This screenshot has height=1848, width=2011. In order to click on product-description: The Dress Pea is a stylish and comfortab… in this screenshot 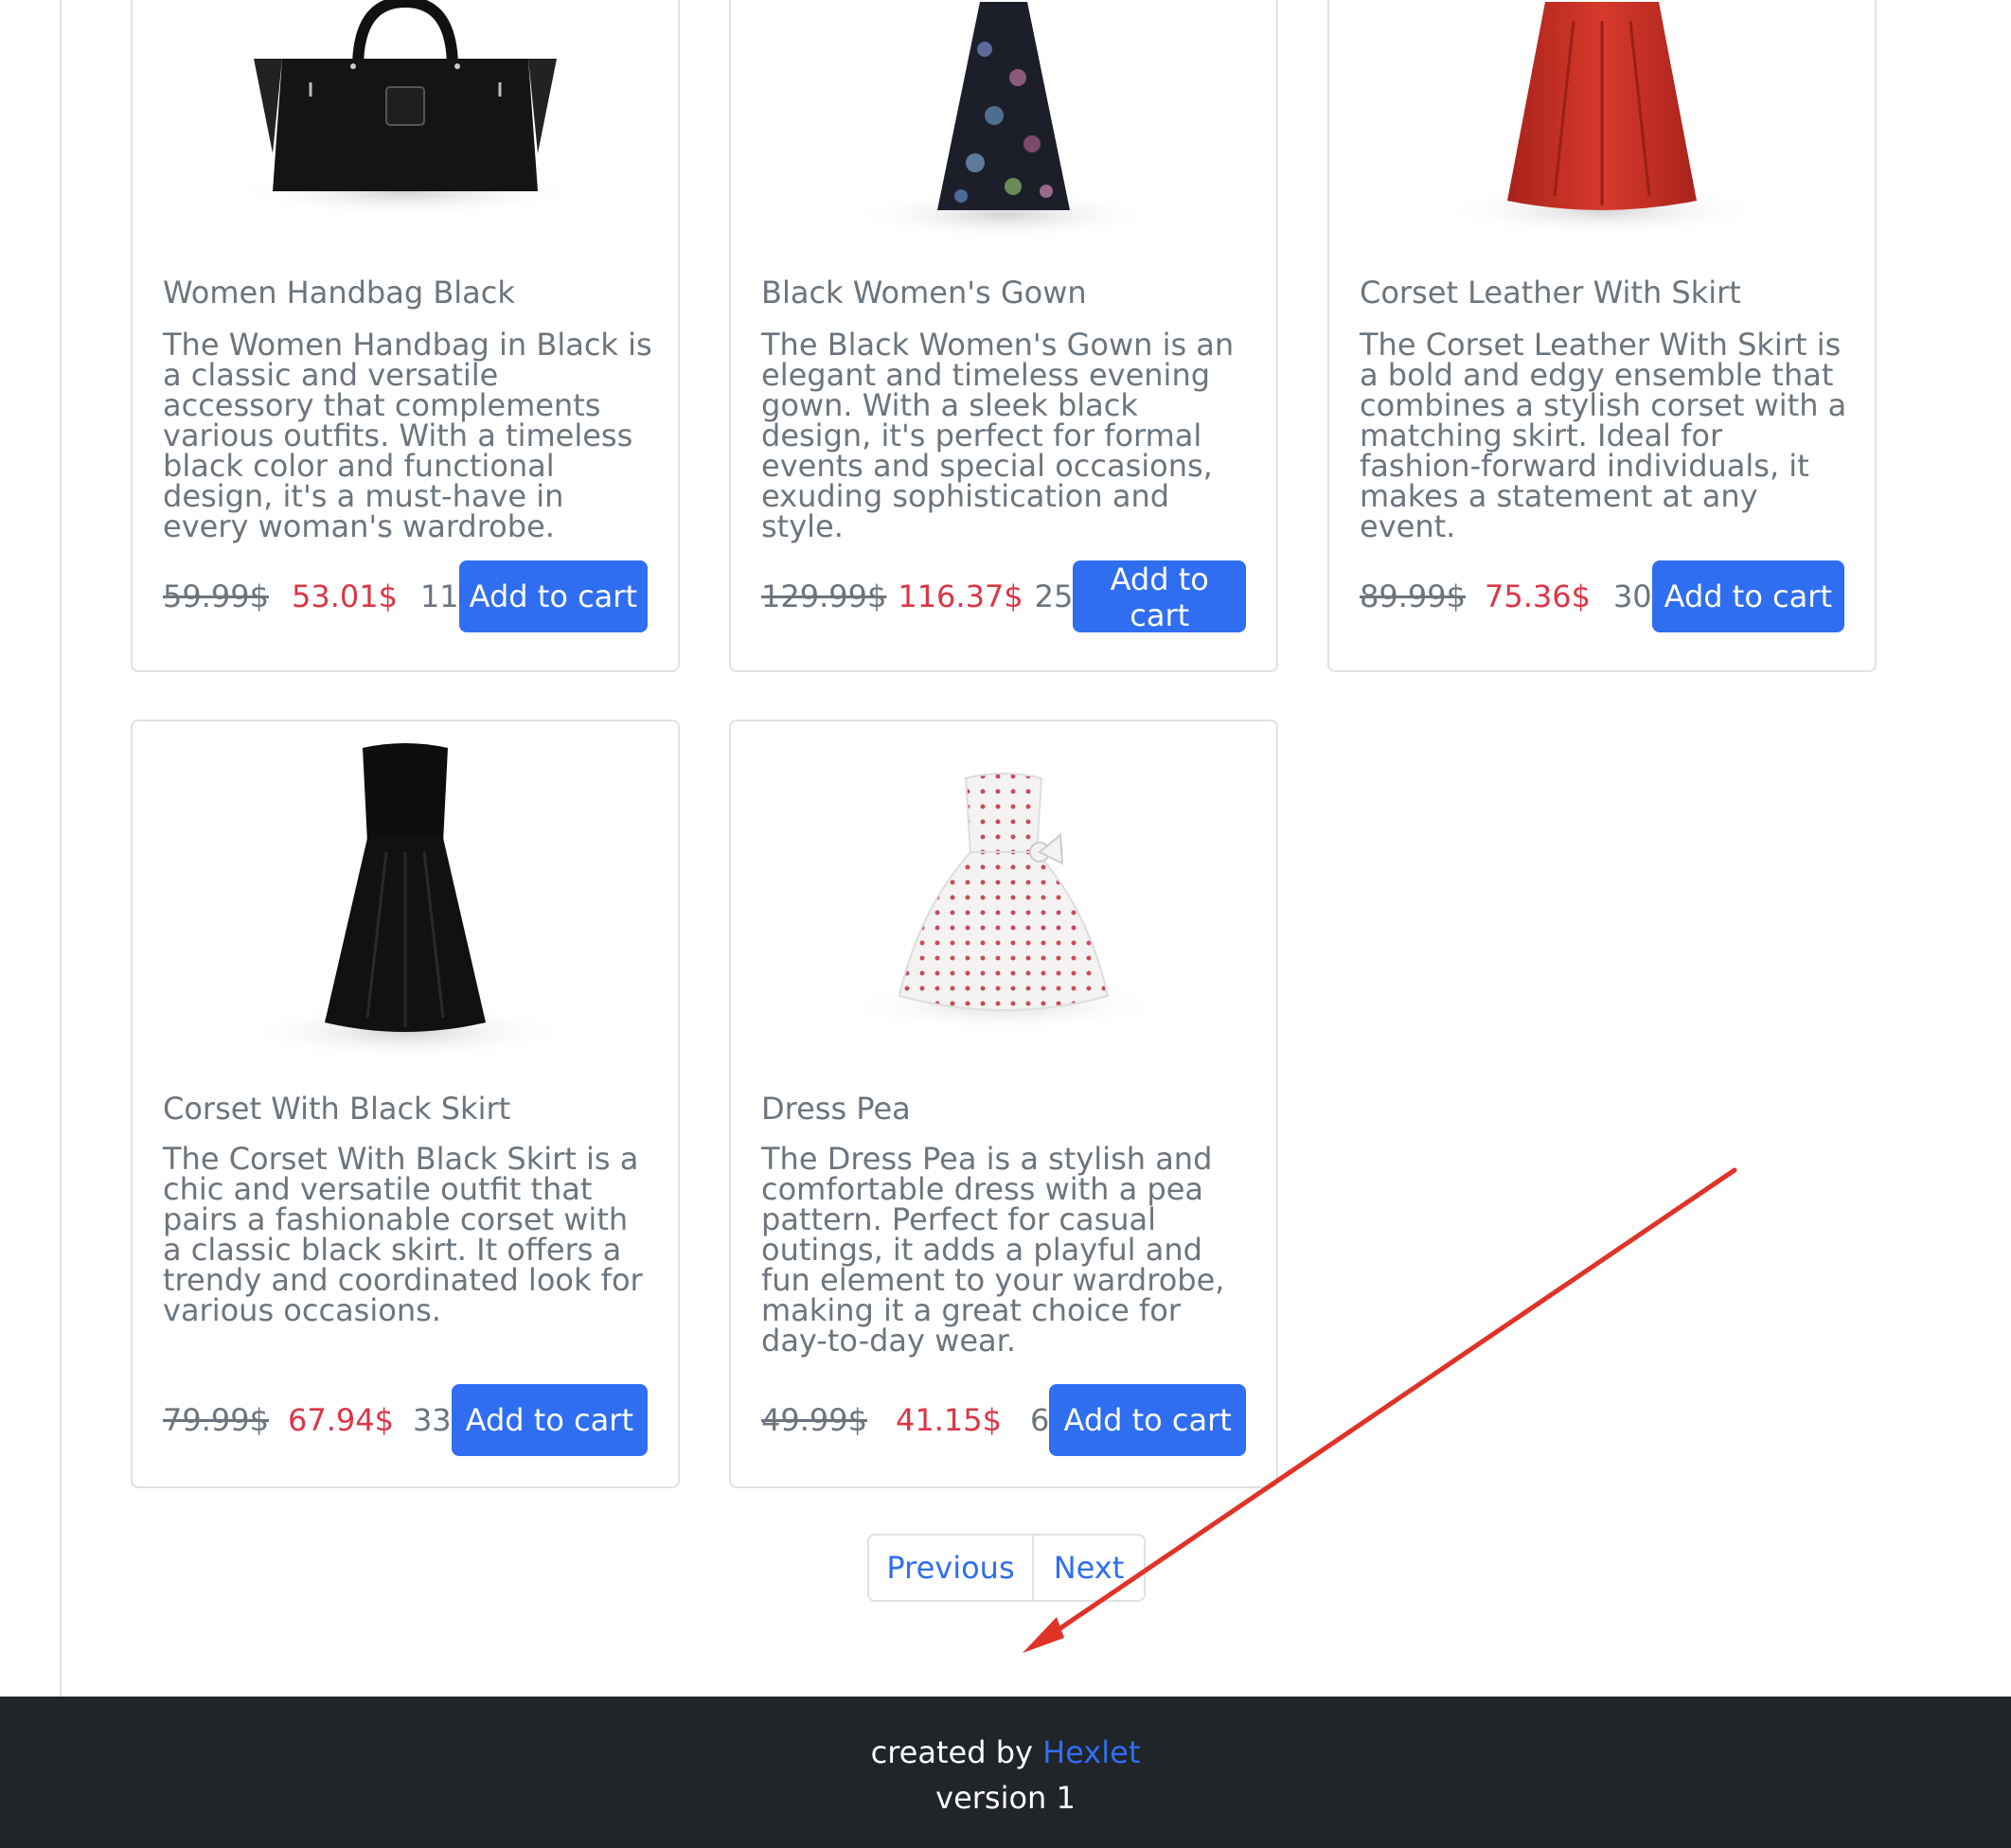, I will do `click(993, 1250)`.